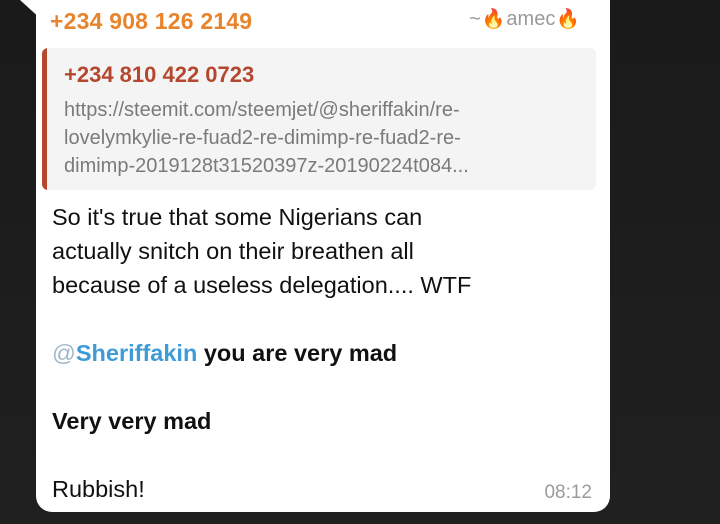 The image size is (720, 524). I want to click on message-line-mention: @Sheriffakin you are very mad, so click(322, 353).